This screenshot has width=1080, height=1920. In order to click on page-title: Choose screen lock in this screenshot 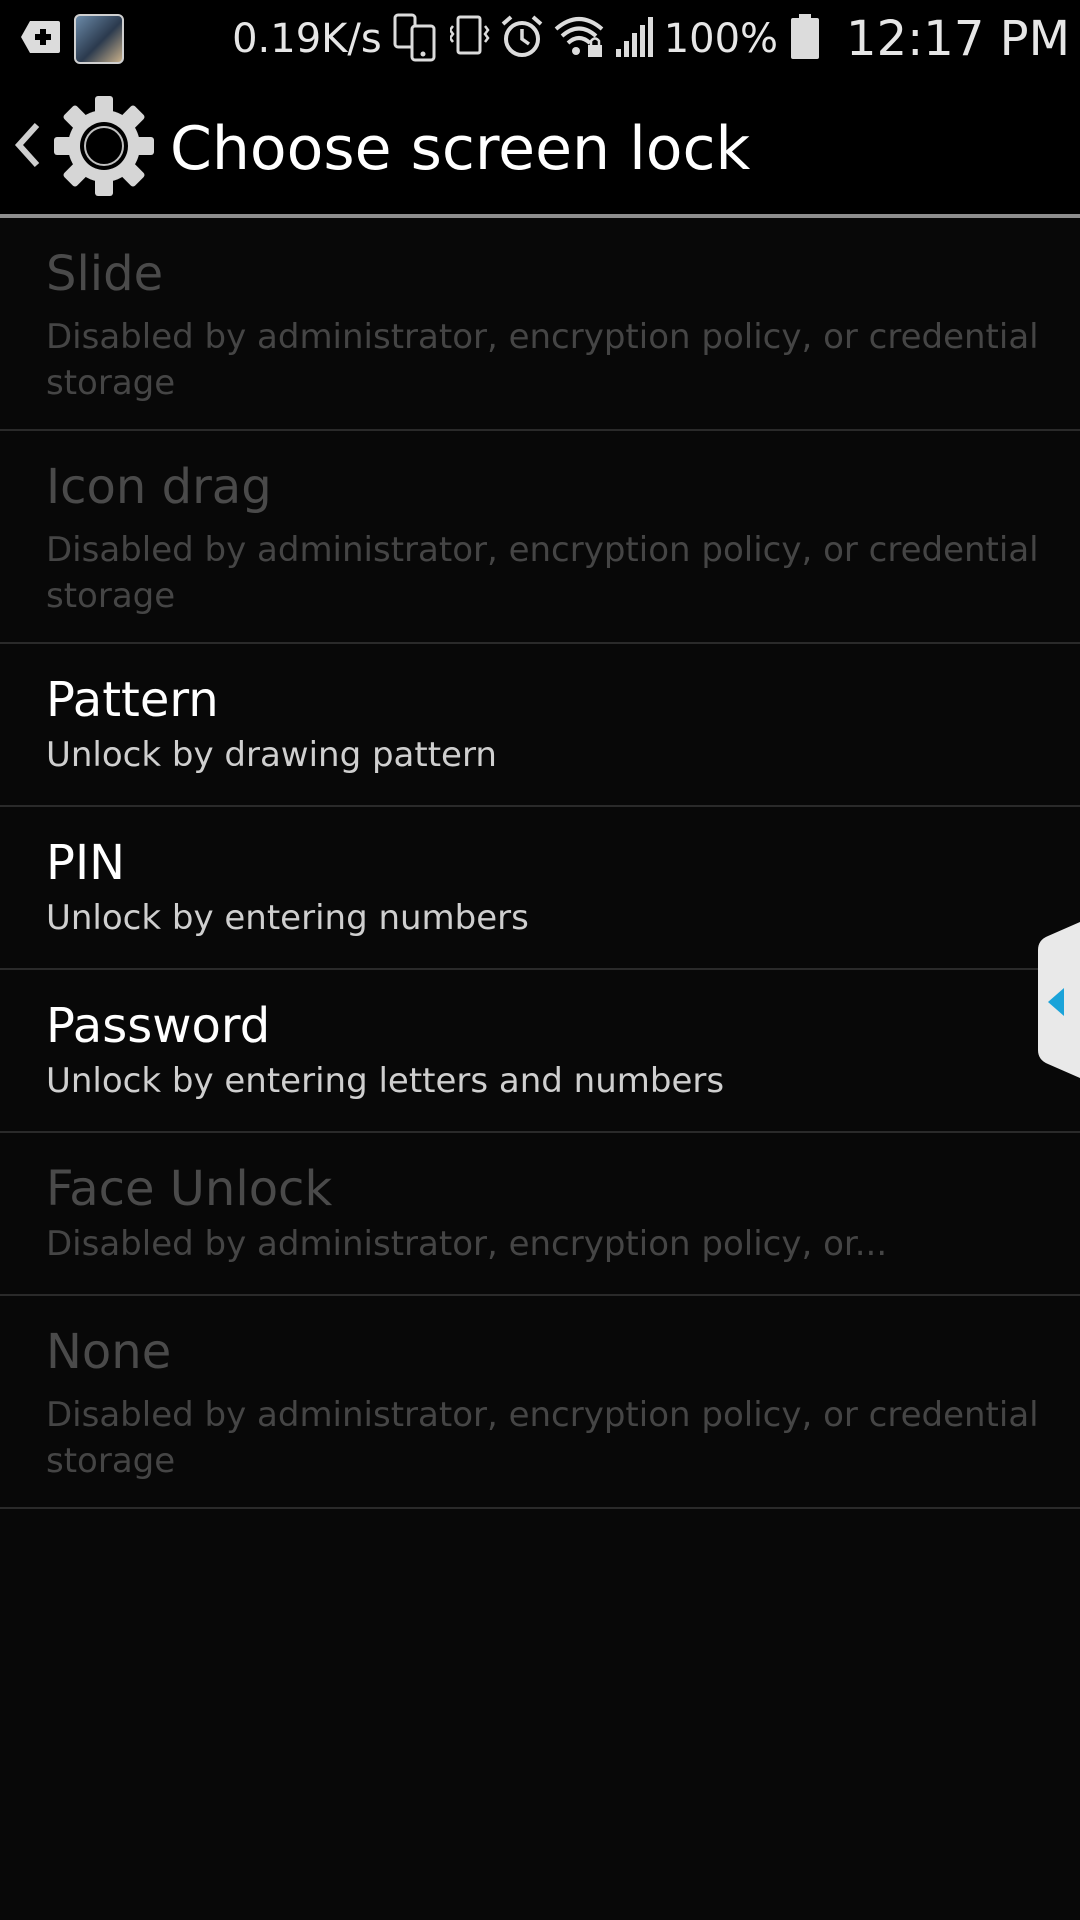, I will do `click(460, 149)`.